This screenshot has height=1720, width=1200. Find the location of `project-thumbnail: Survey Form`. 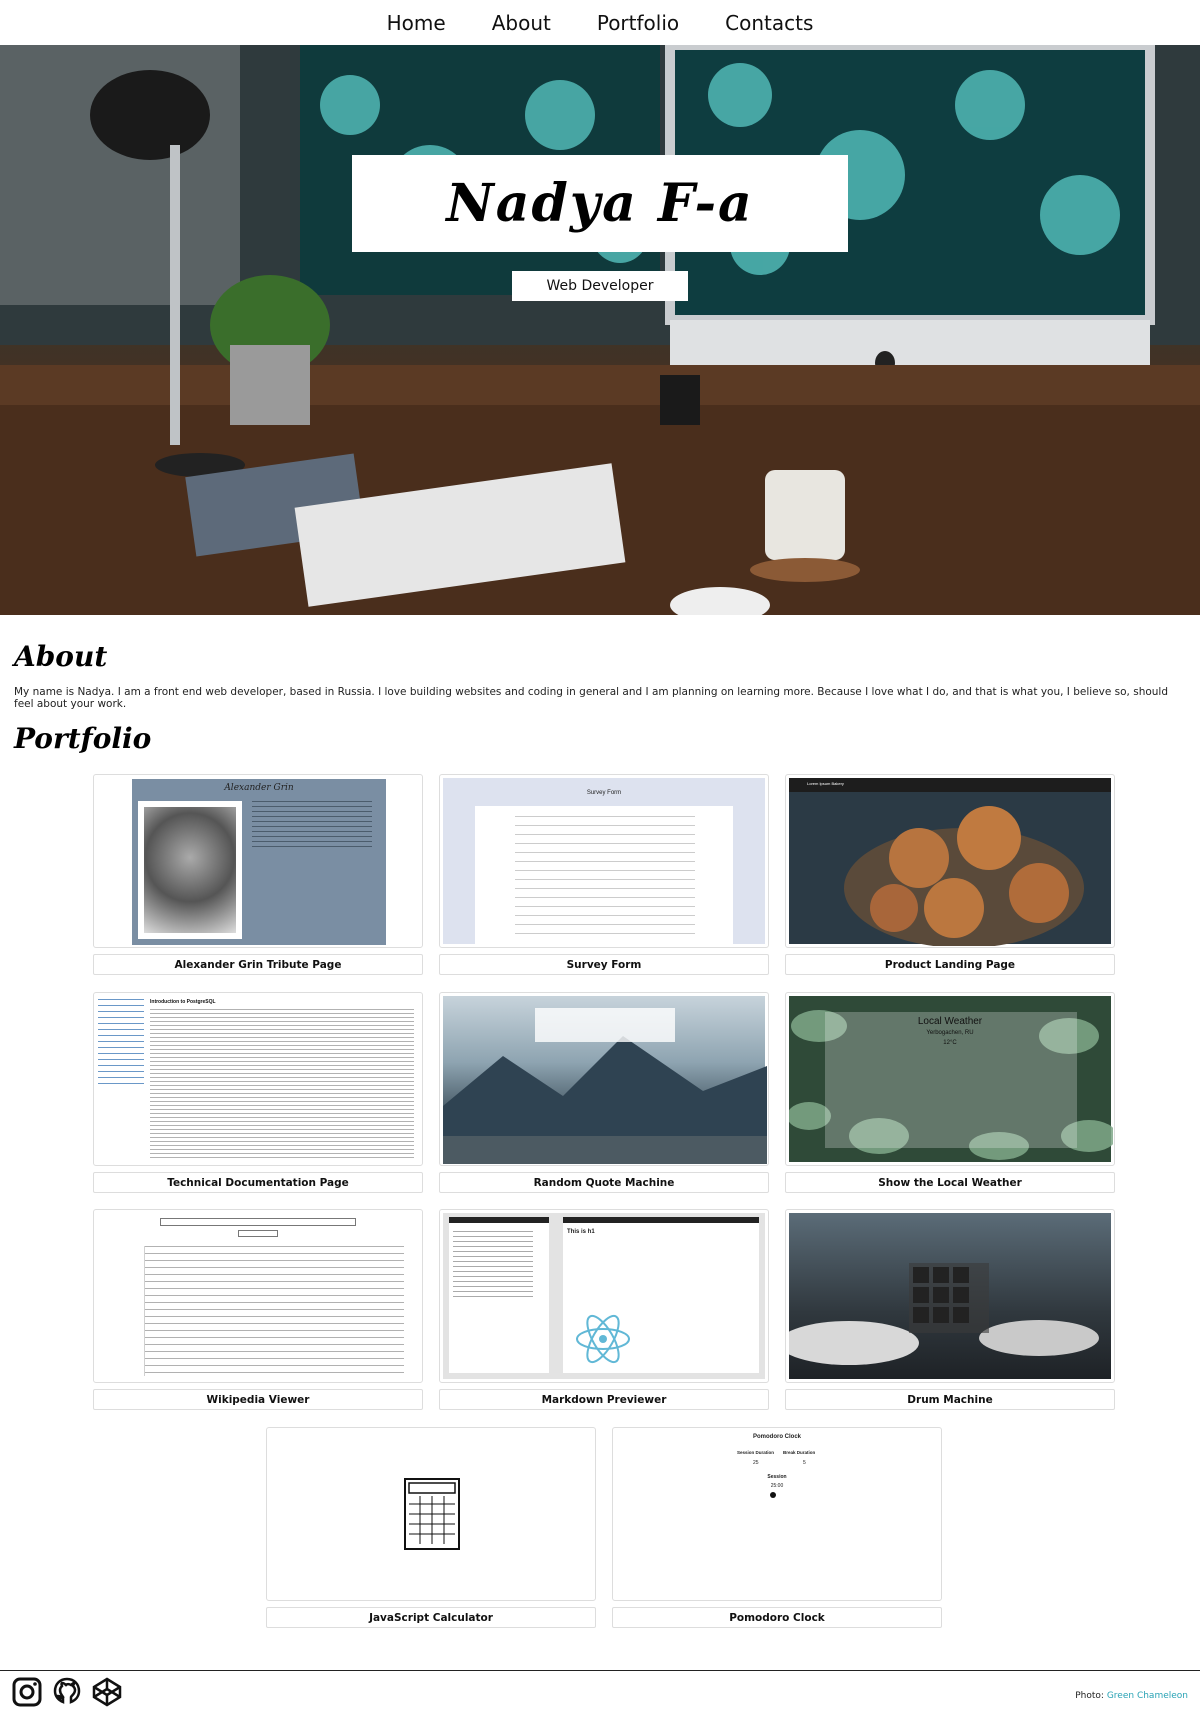

project-thumbnail: Survey Form is located at coordinates (604, 861).